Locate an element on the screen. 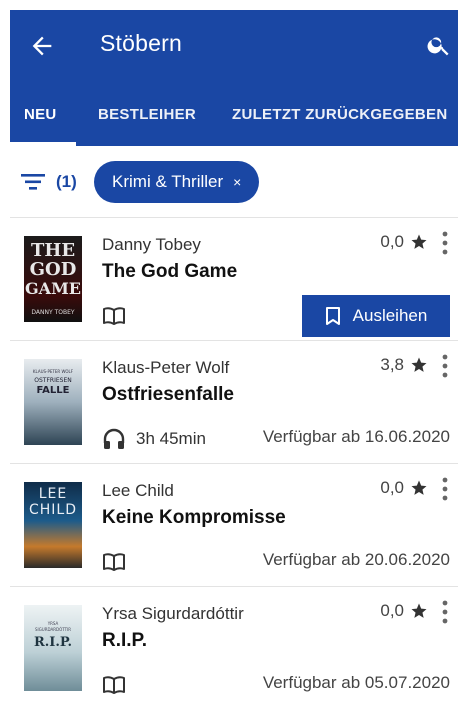 Image resolution: width=468 pixels, height=709 pixels. search-button is located at coordinates (439, 45).